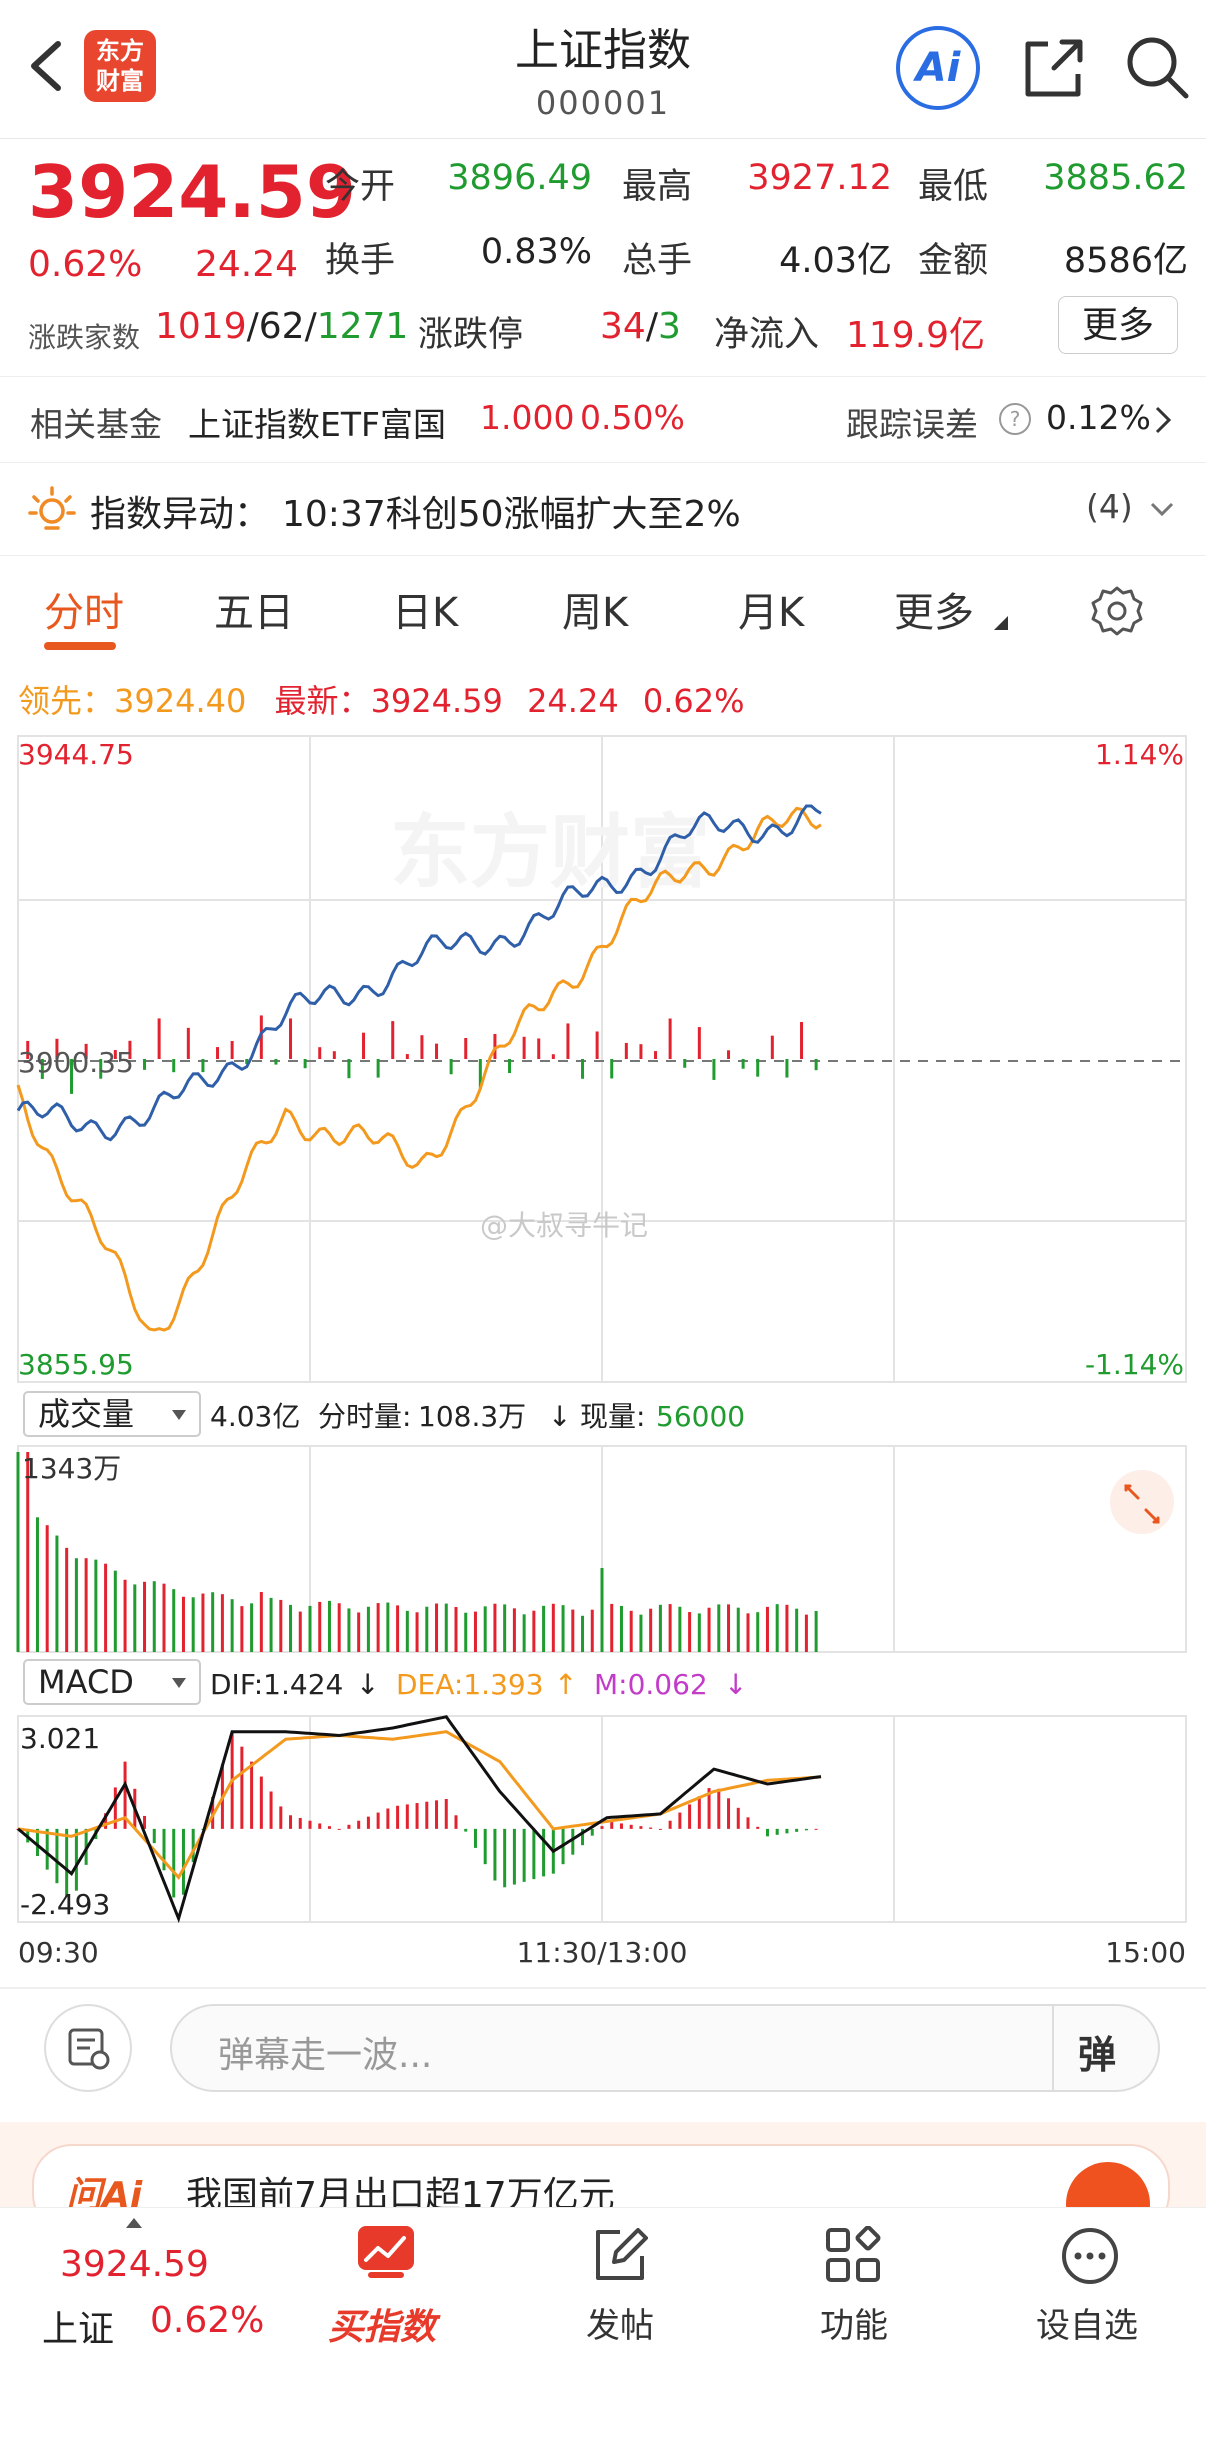 The width and height of the screenshot is (1206, 2456). What do you see at coordinates (1117, 611) in the screenshot?
I see `settings-gear-icon` at bounding box center [1117, 611].